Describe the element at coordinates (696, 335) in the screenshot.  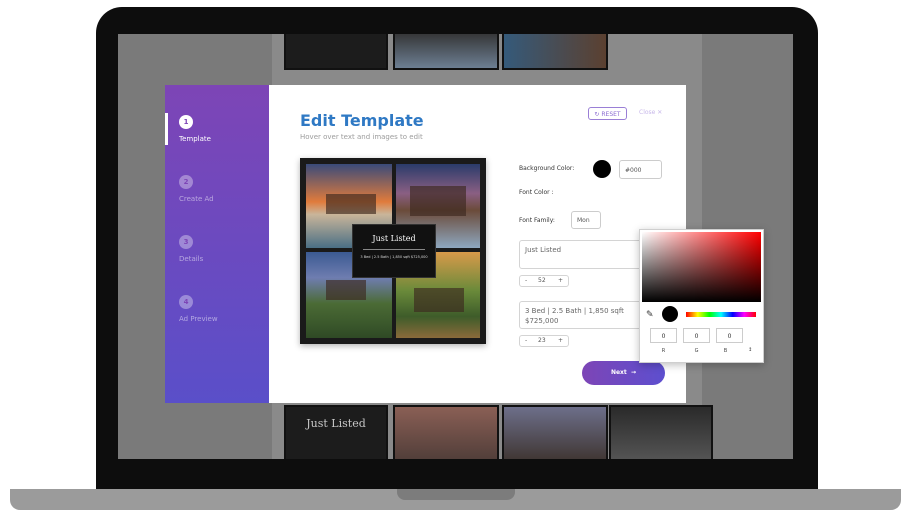
I see `green-input: 0` at that location.